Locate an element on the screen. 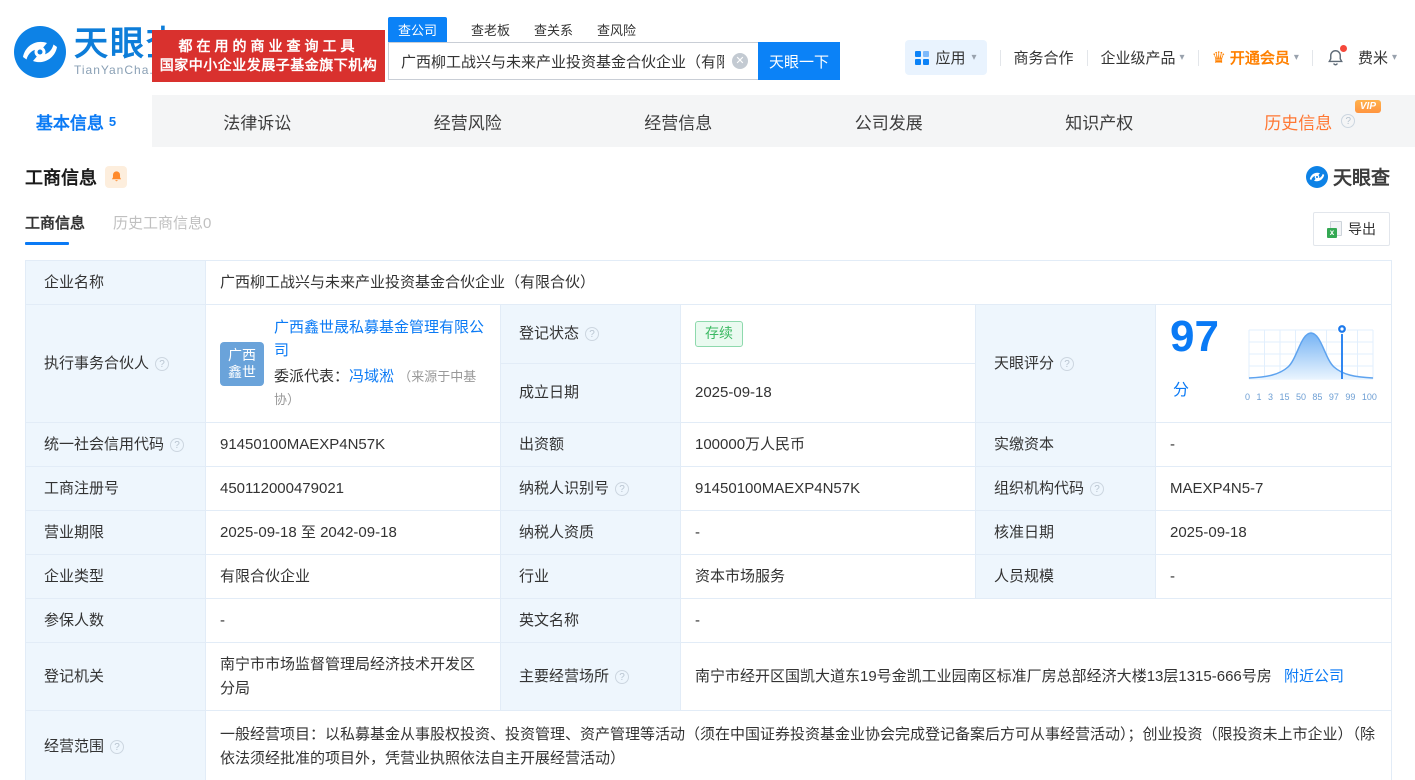 The width and height of the screenshot is (1415, 780). nearby-companies-link: 附近公司 is located at coordinates (1314, 676).